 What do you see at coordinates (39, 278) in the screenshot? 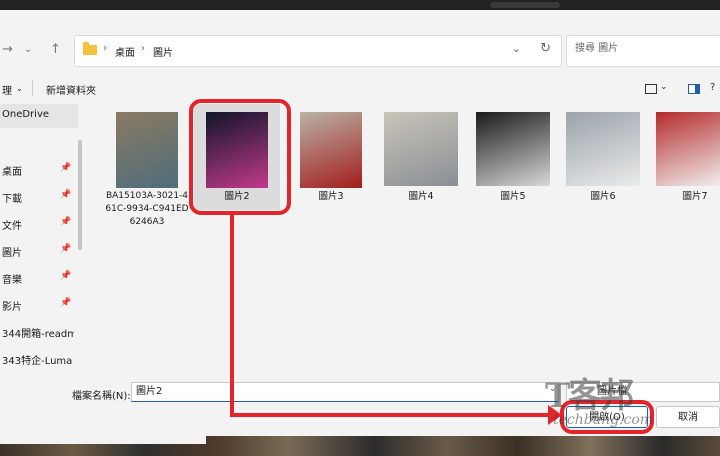
I see `sidebar-item-music: 音樂 📌` at bounding box center [39, 278].